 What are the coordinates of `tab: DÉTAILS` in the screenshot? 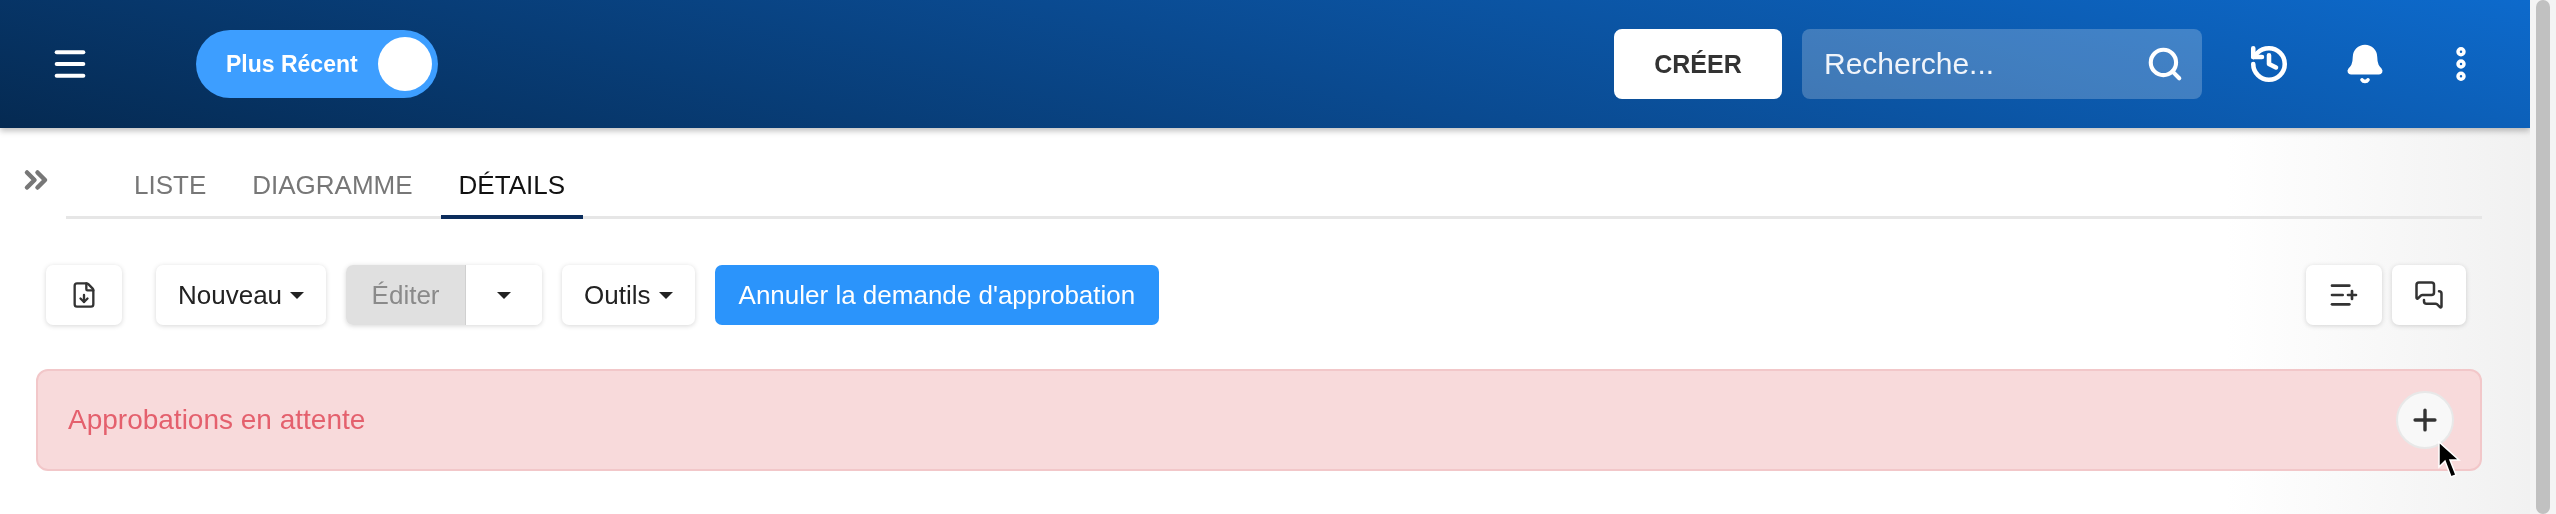 It's located at (512, 187).